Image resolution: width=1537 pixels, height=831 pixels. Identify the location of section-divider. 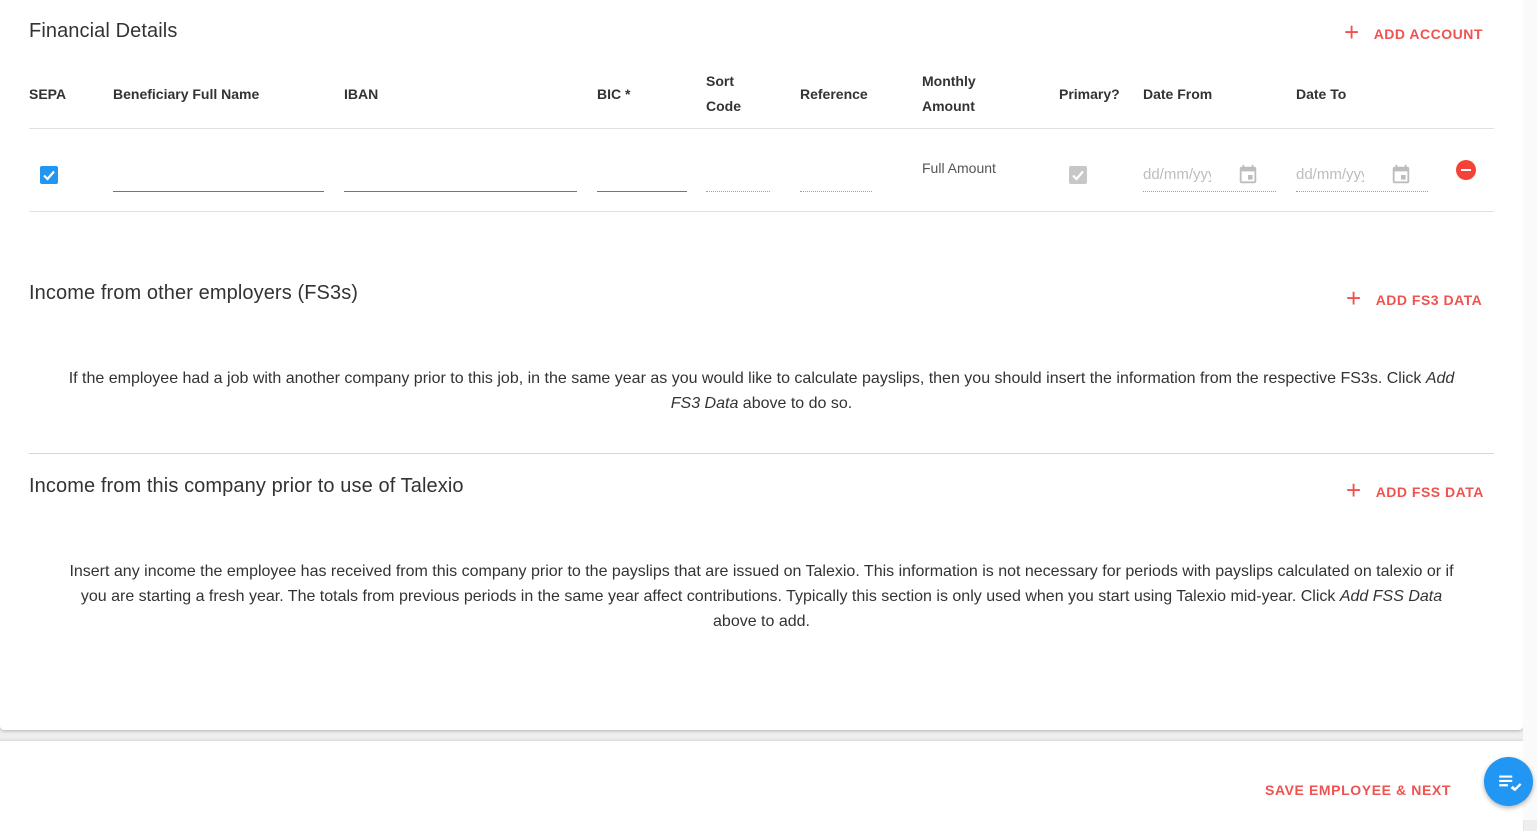
(761, 453).